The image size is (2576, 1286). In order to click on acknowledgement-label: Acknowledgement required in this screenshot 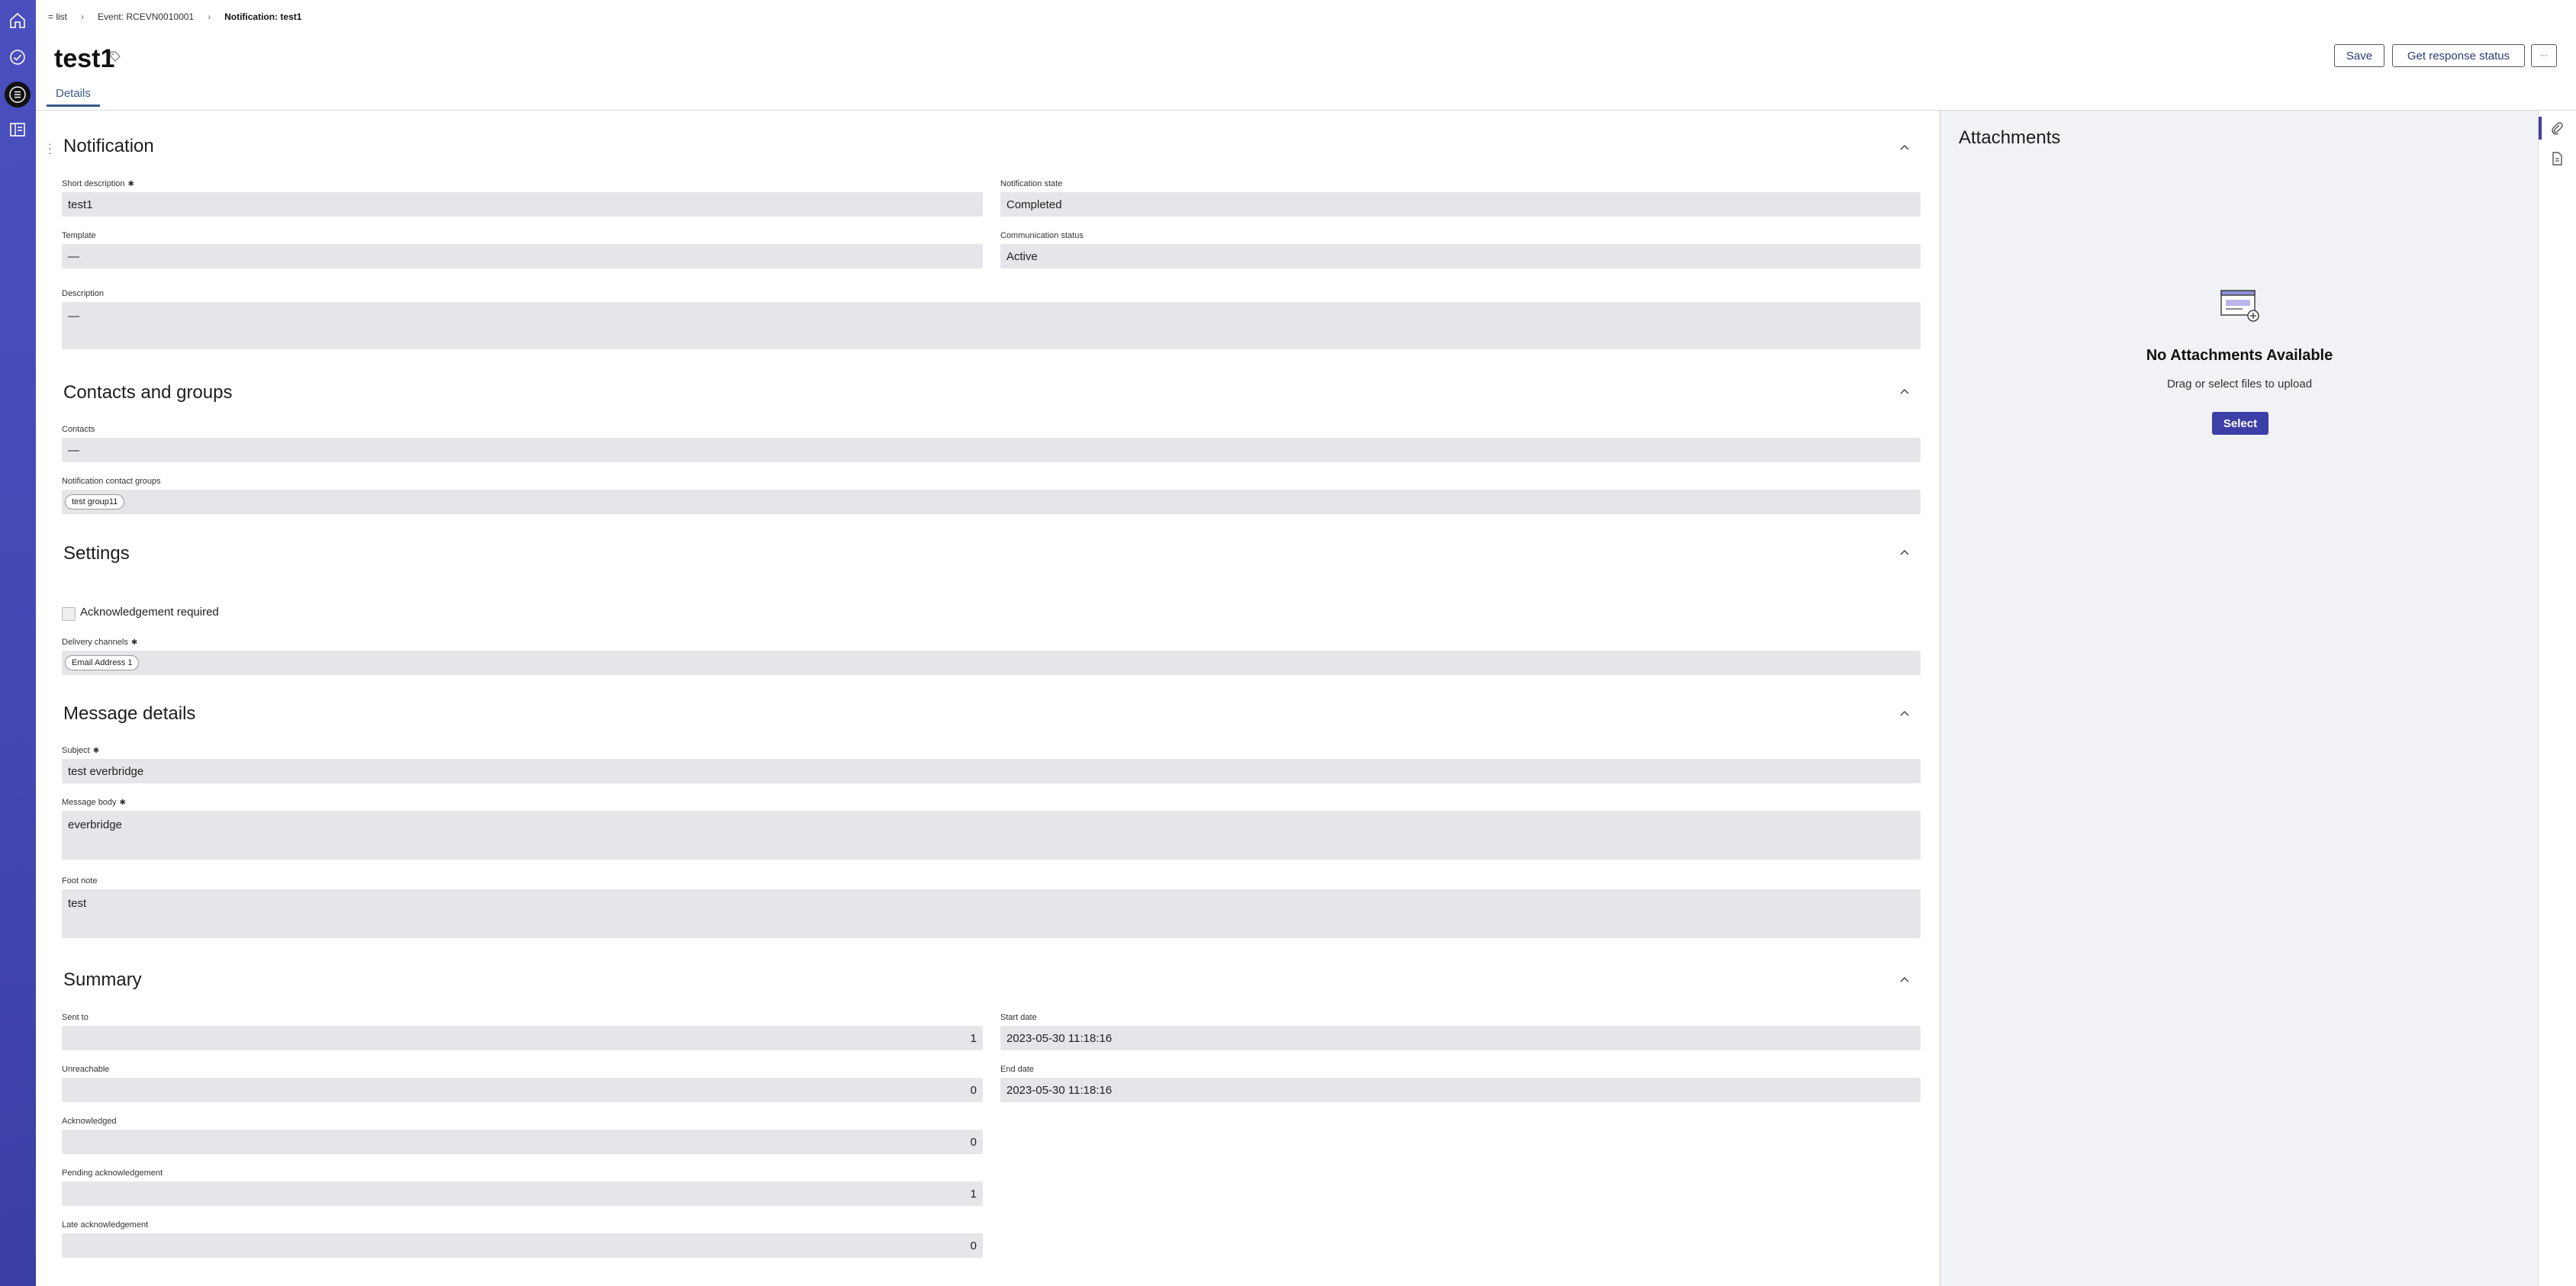, I will do `click(149, 612)`.